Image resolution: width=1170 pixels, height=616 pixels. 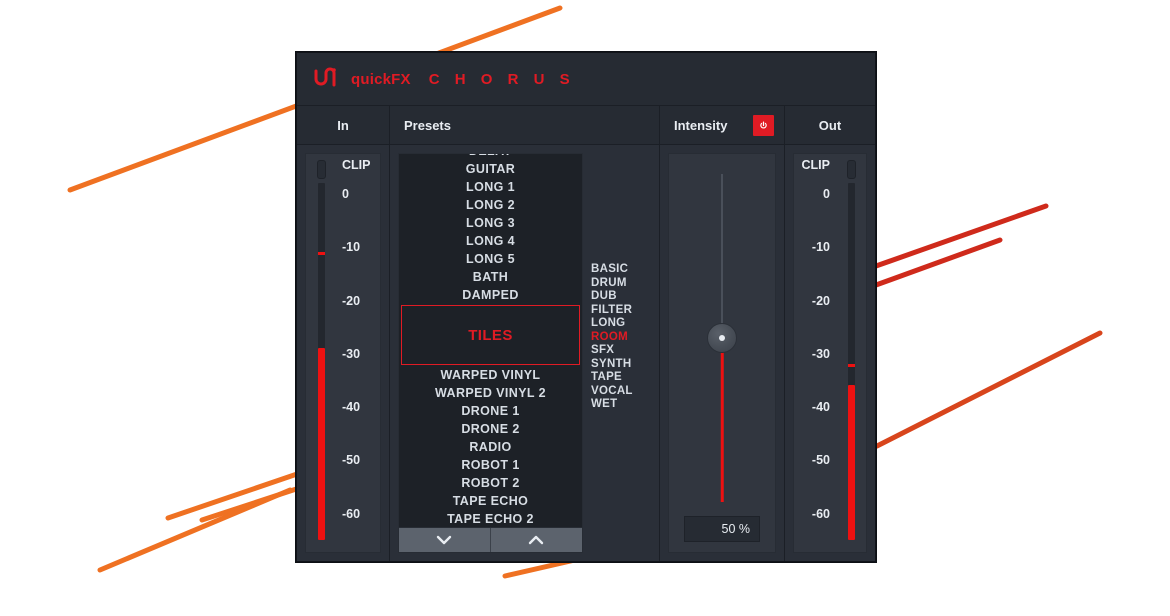 I want to click on out-label: Out, so click(x=830, y=125).